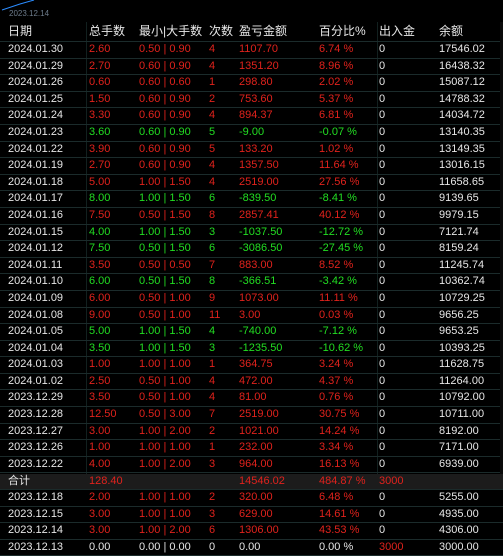 The width and height of the screenshot is (503, 556). I want to click on header-min-max-lots: 最小|大手数, so click(170, 31).